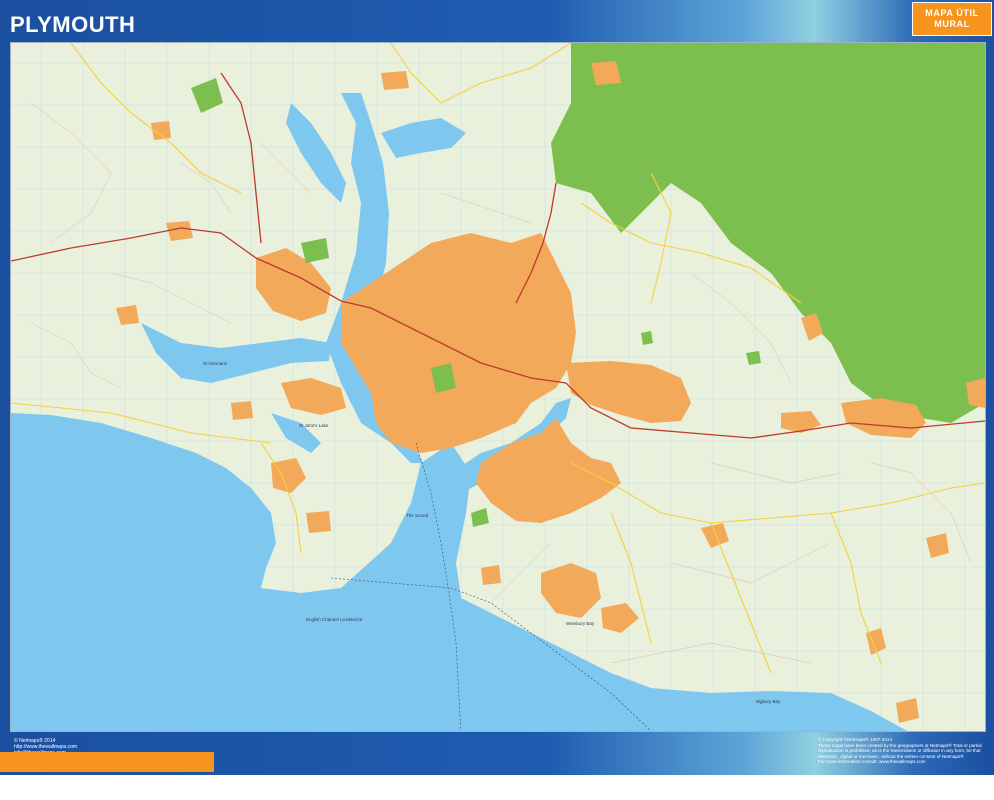  Describe the element at coordinates (580, 623) in the screenshot. I see `label-wembury-bay: Wembury Bay` at that location.